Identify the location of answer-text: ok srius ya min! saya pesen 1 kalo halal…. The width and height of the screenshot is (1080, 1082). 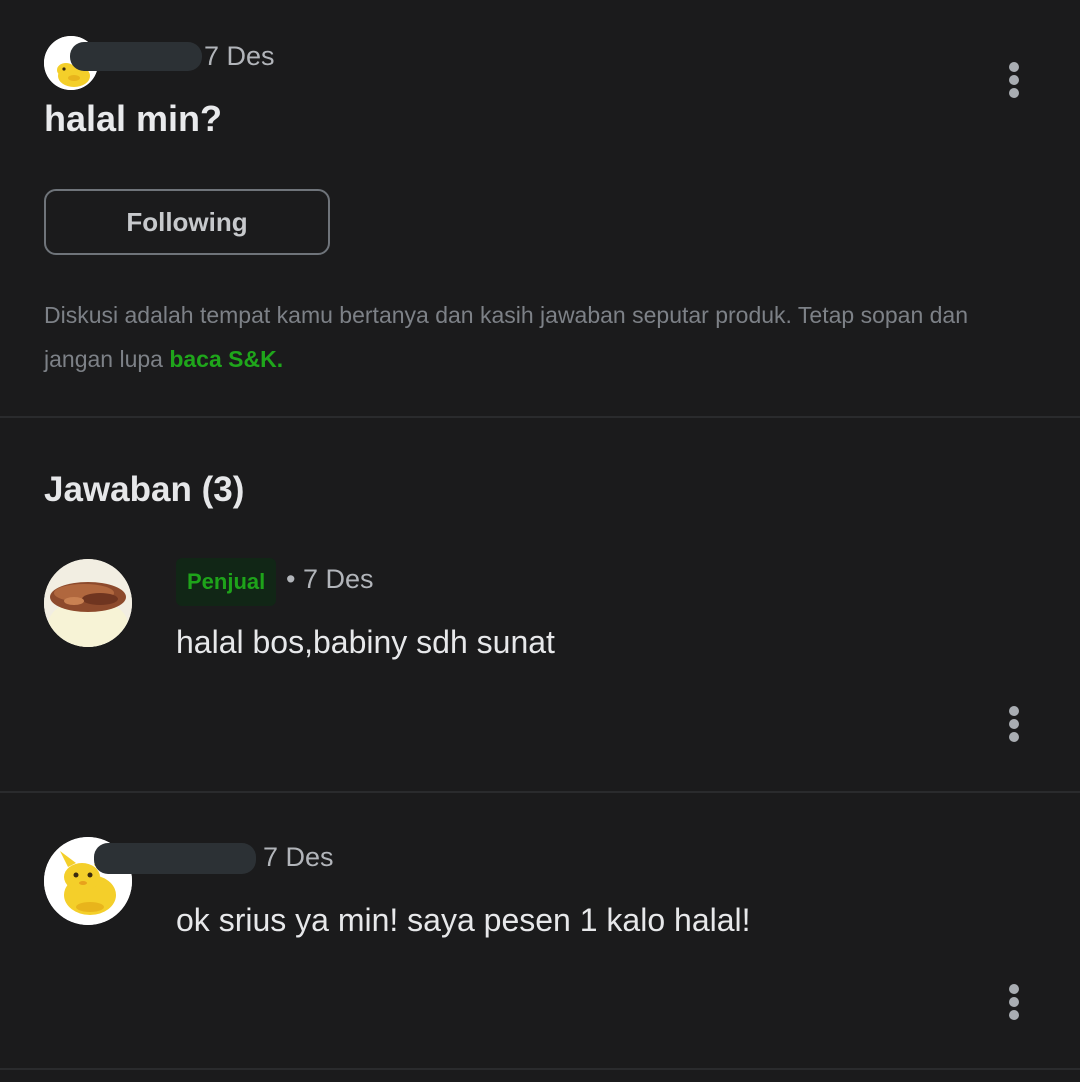
(463, 920).